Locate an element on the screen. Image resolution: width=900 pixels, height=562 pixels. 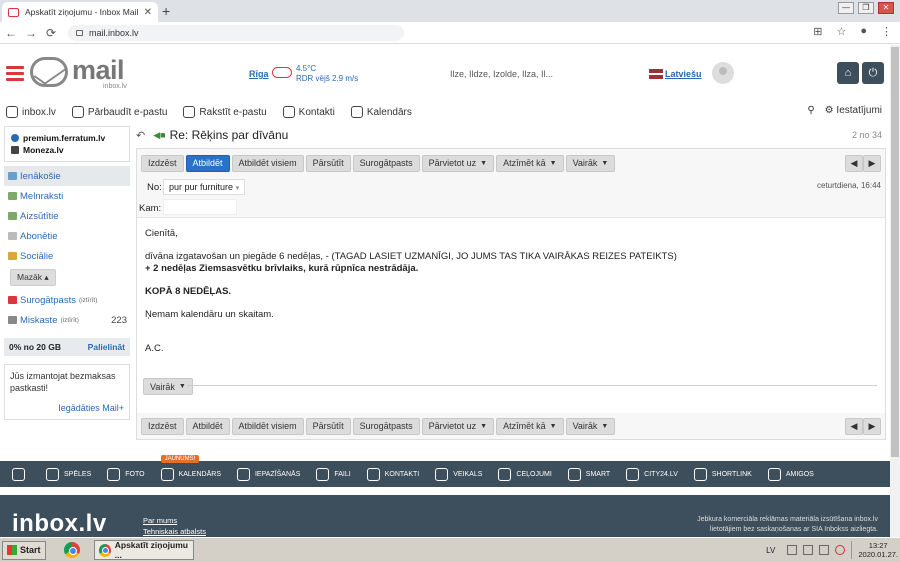
nav-amigos: AMIGOS is located at coordinates (790, 474).